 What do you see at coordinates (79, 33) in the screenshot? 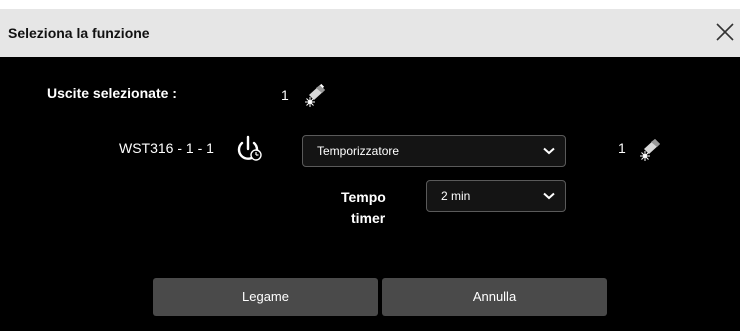
I see `dialog-title: Seleziona la funzione` at bounding box center [79, 33].